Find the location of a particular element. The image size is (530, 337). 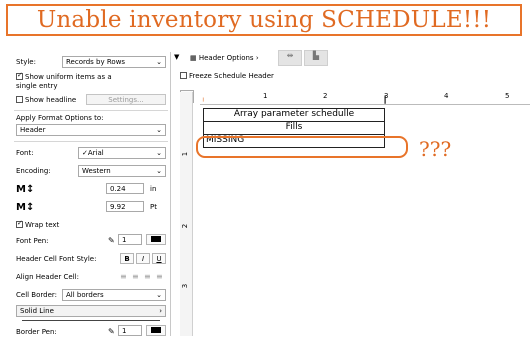

show-headline-checkbox: Show headline is located at coordinates (46, 100).